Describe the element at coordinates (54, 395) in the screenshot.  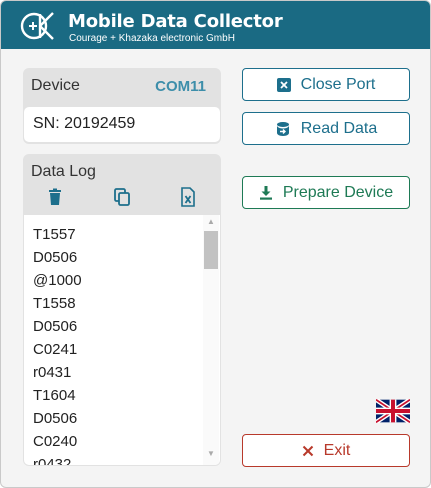
I see `list-item: T1604` at that location.